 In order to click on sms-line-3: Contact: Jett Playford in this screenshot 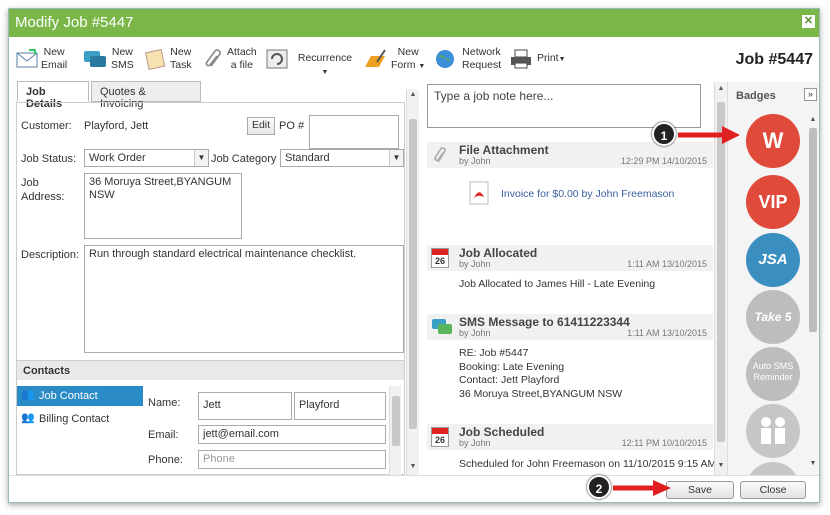, I will do `click(509, 380)`.